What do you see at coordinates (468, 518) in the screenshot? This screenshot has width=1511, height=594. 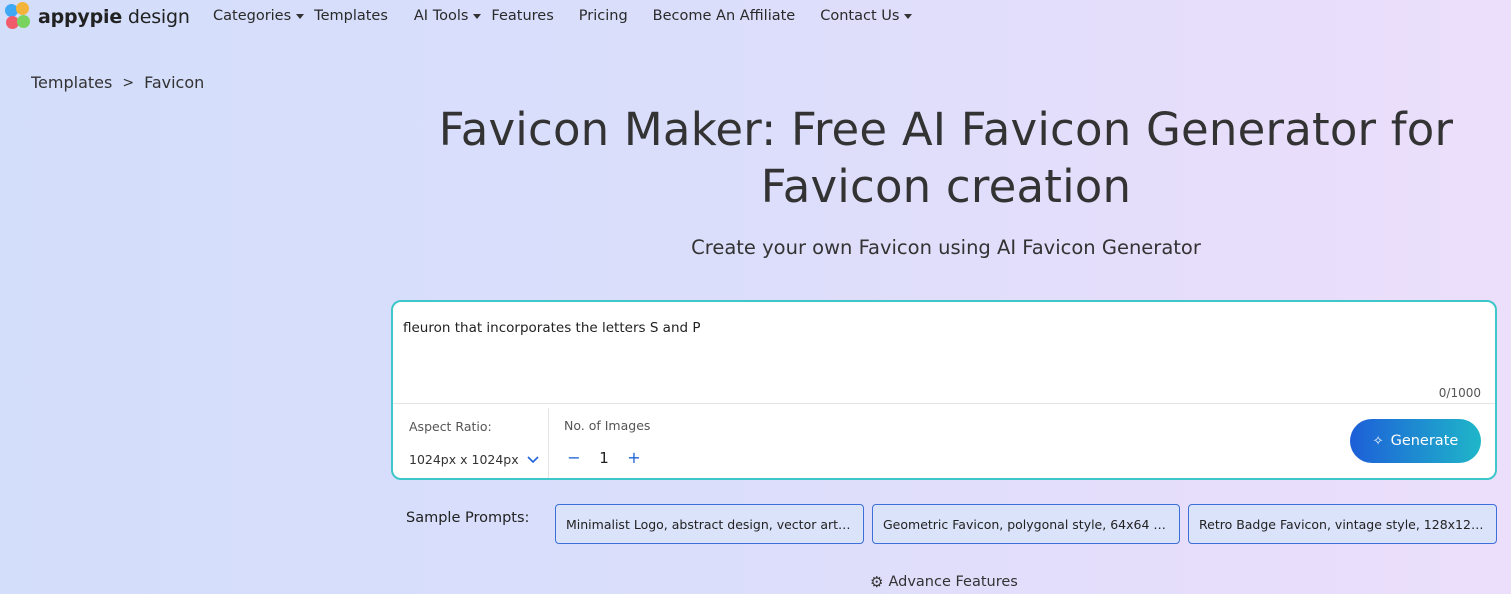 I see `sample-prompts-label: Sample Prompts:` at bounding box center [468, 518].